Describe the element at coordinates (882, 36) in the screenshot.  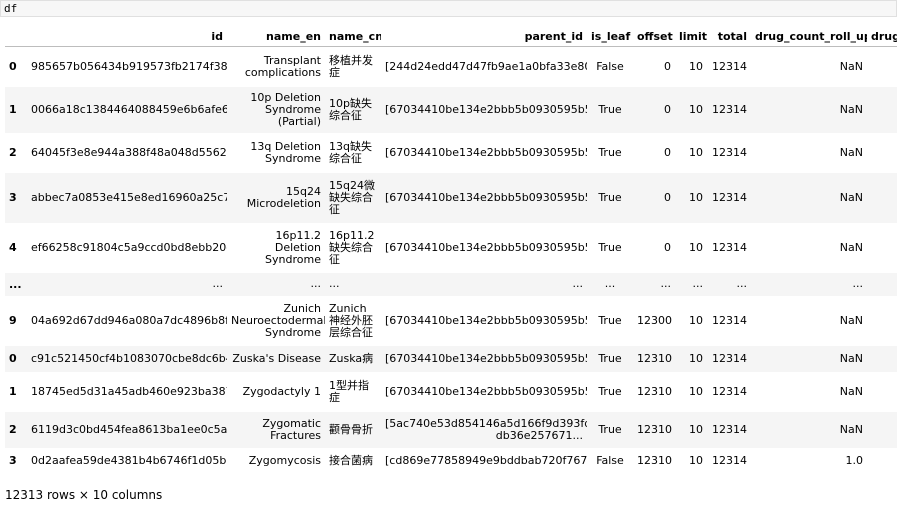
I see `header-drug-c: drug_c` at that location.